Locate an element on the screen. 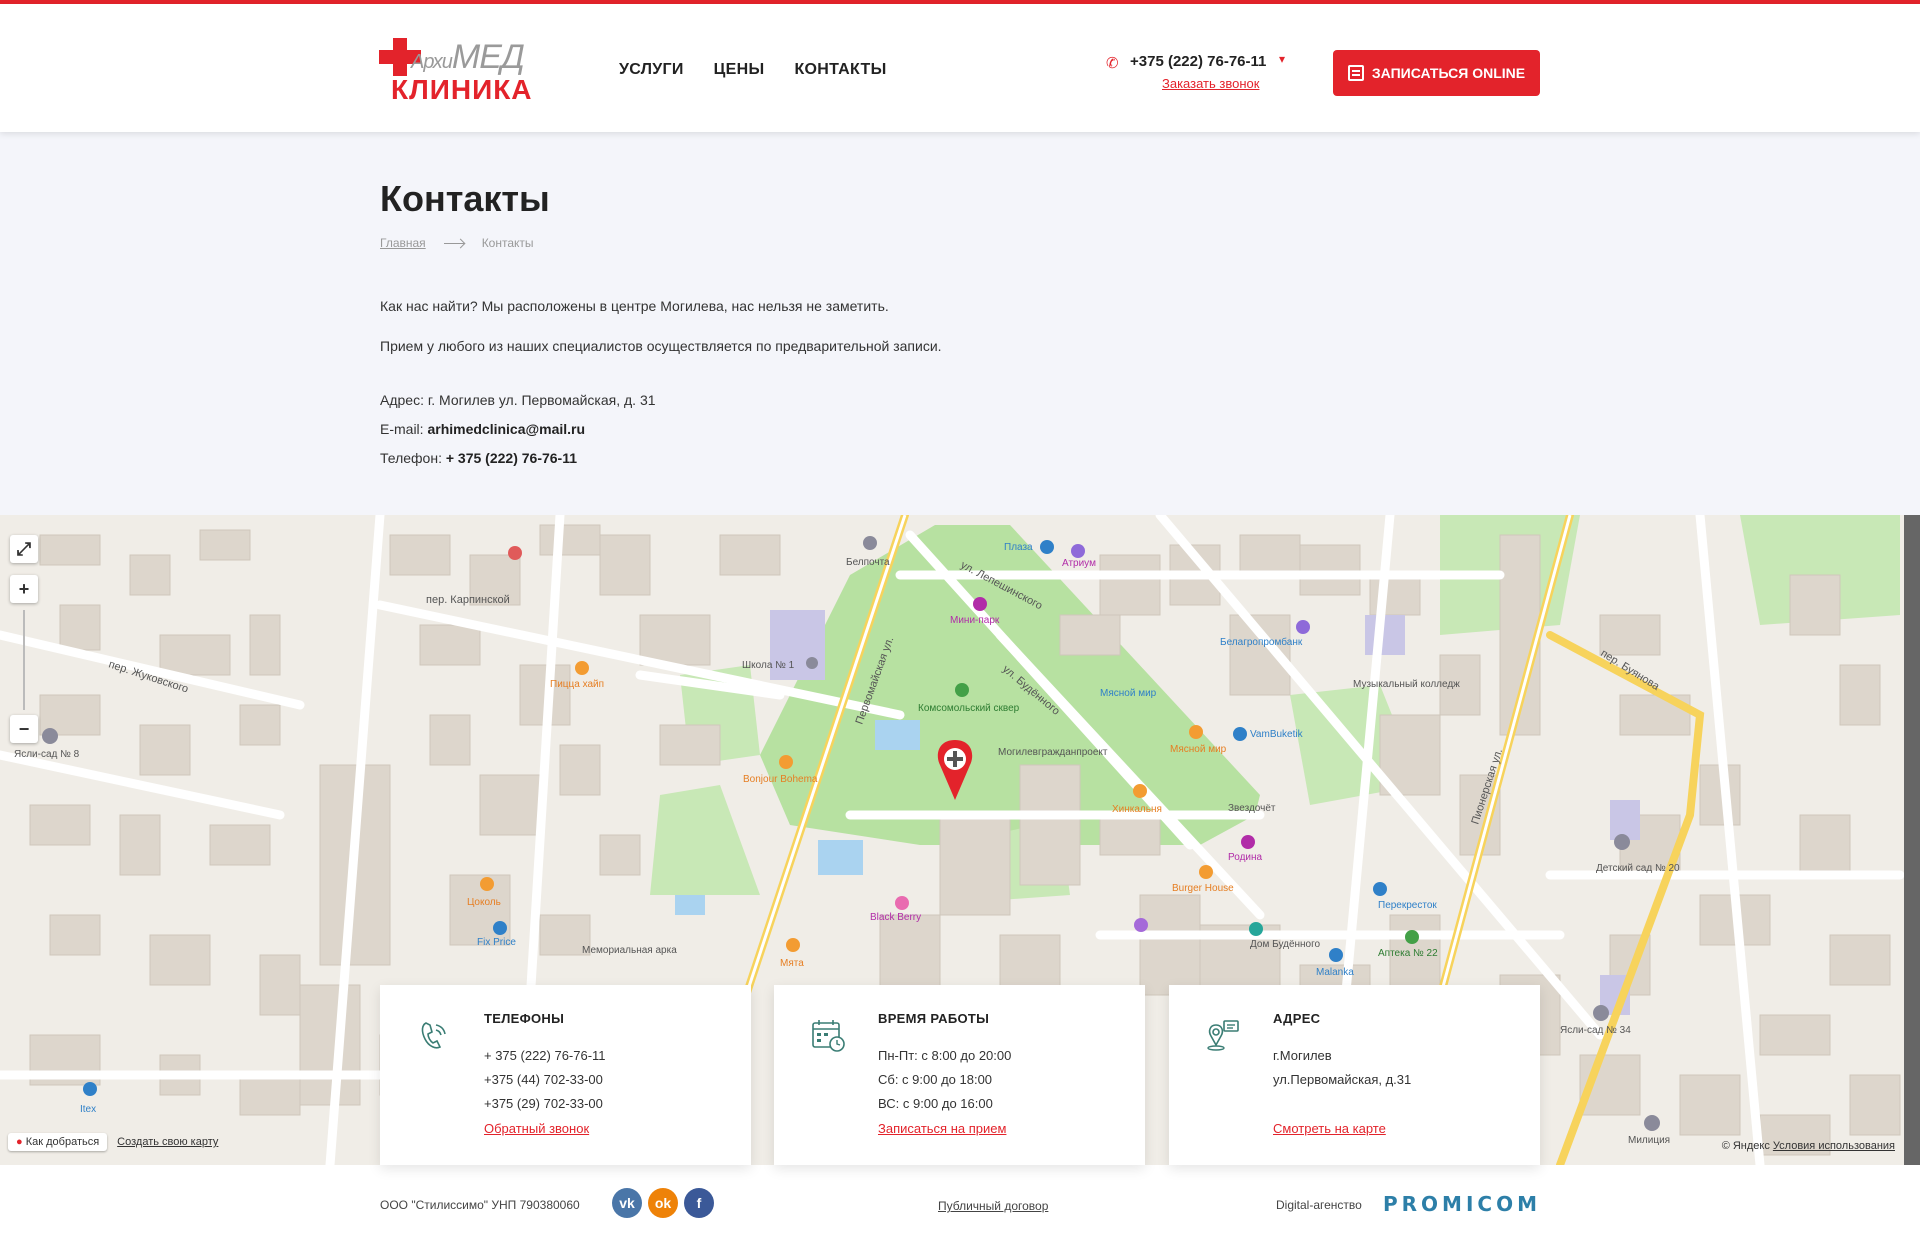 The image size is (1920, 1245). calendar-clock-icon is located at coordinates (828, 1036).